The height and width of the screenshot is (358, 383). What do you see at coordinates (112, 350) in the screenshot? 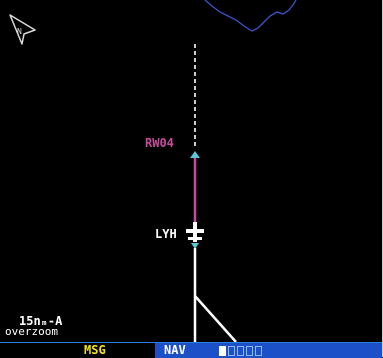
I see `msg-annunciator: MSG` at bounding box center [112, 350].